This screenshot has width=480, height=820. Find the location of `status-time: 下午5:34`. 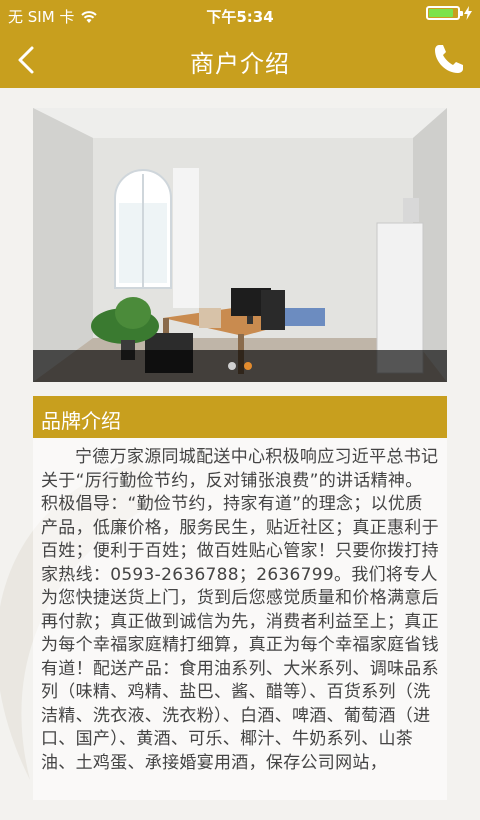

status-time: 下午5:34 is located at coordinates (240, 17).